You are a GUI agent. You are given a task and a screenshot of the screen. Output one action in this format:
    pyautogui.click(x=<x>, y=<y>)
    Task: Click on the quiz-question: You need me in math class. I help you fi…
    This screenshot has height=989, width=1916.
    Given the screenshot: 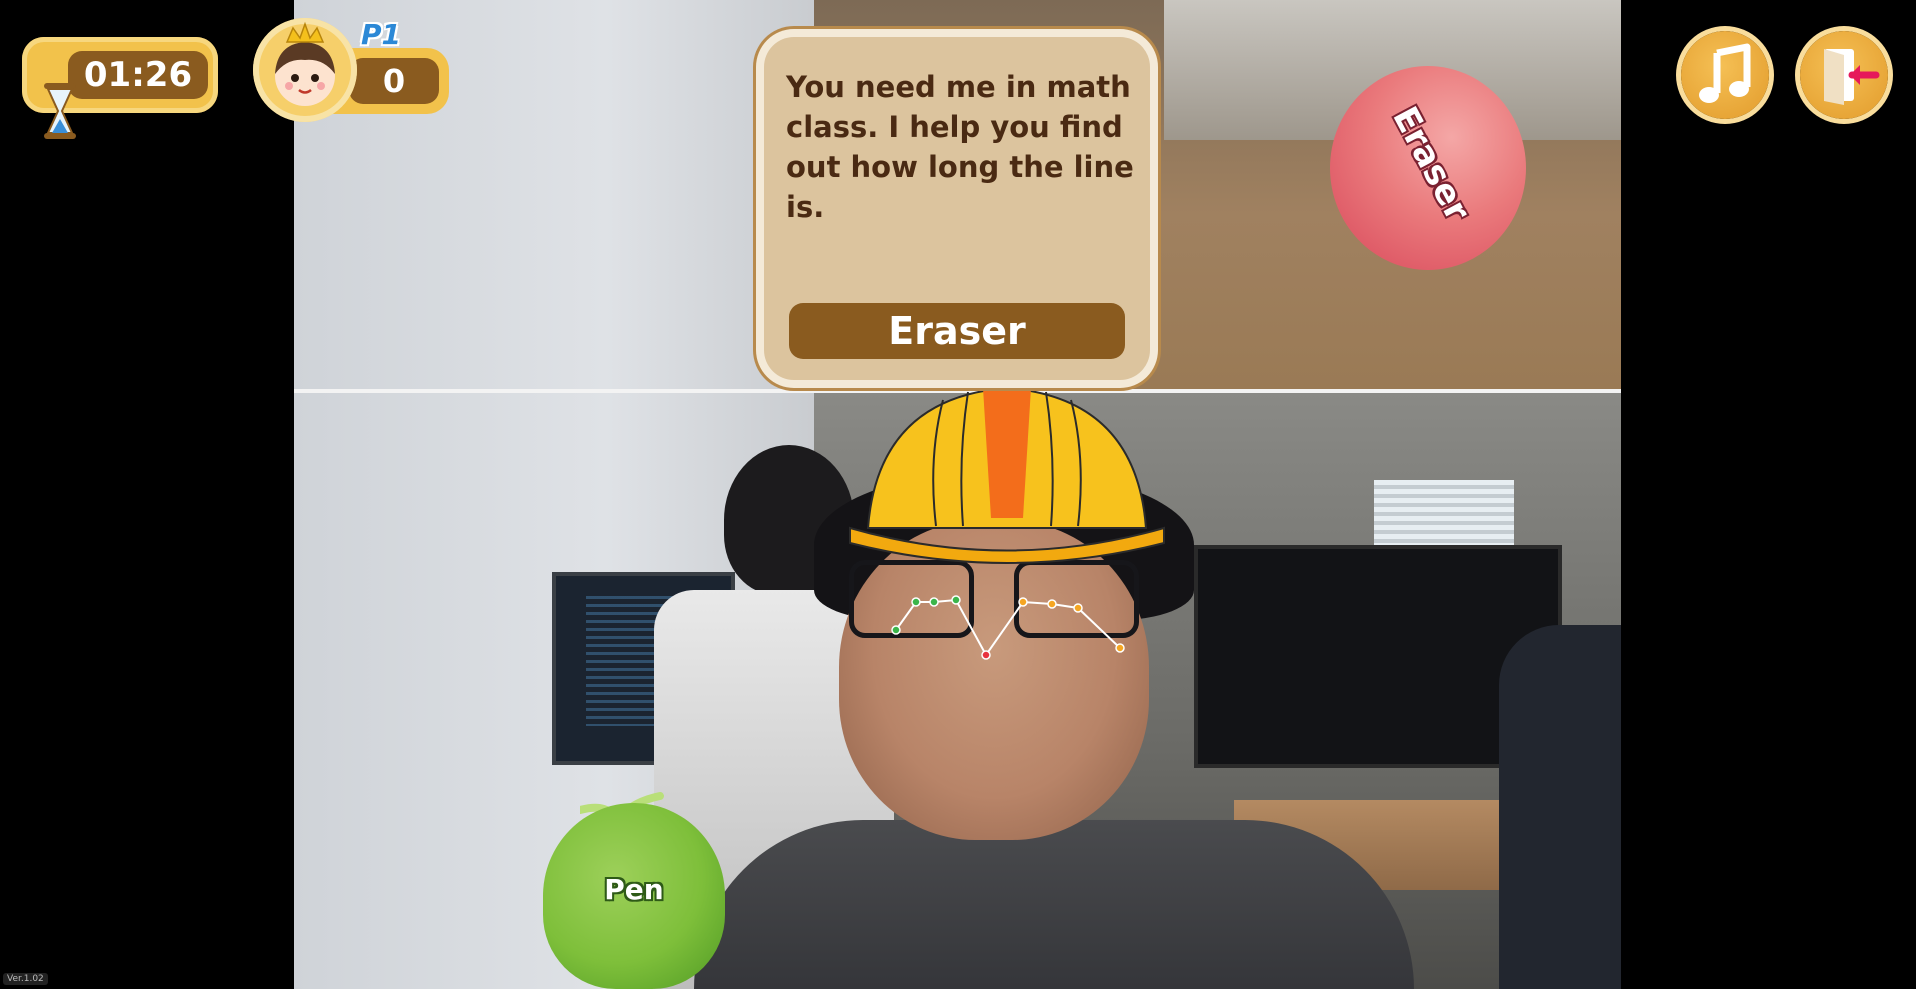 What is the action you would take?
    pyautogui.click(x=960, y=147)
    